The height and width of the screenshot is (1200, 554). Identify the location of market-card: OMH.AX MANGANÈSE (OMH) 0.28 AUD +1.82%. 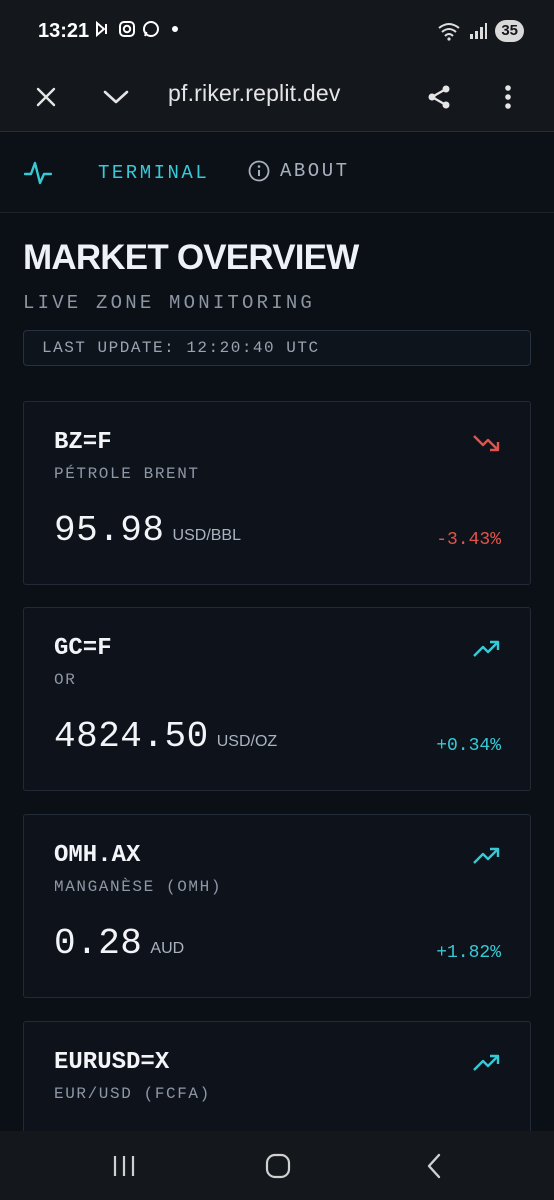
(277, 906).